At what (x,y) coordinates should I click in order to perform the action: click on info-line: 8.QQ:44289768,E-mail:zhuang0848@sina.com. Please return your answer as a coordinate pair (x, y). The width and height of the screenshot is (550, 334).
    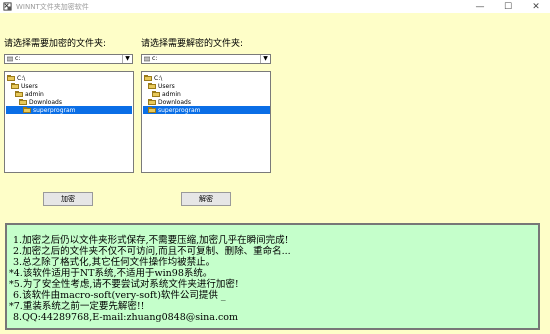
    Looking at the image, I should click on (126, 317).